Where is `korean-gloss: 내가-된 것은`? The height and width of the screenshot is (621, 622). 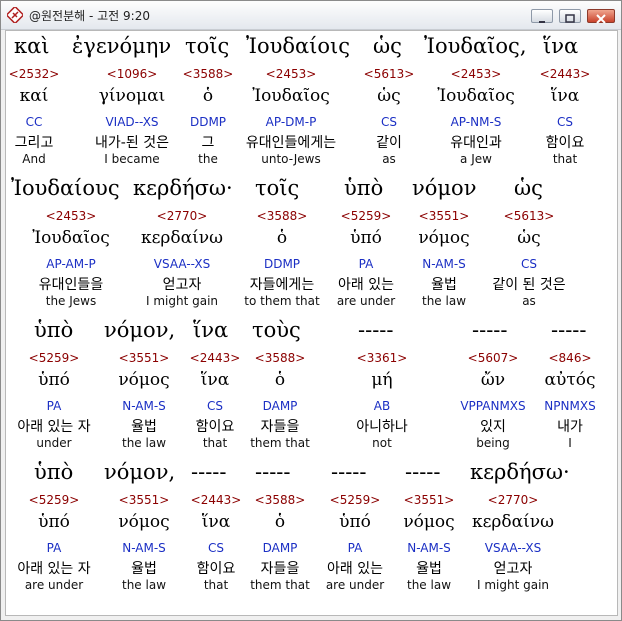
korean-gloss: 내가-된 것은 is located at coordinates (132, 143).